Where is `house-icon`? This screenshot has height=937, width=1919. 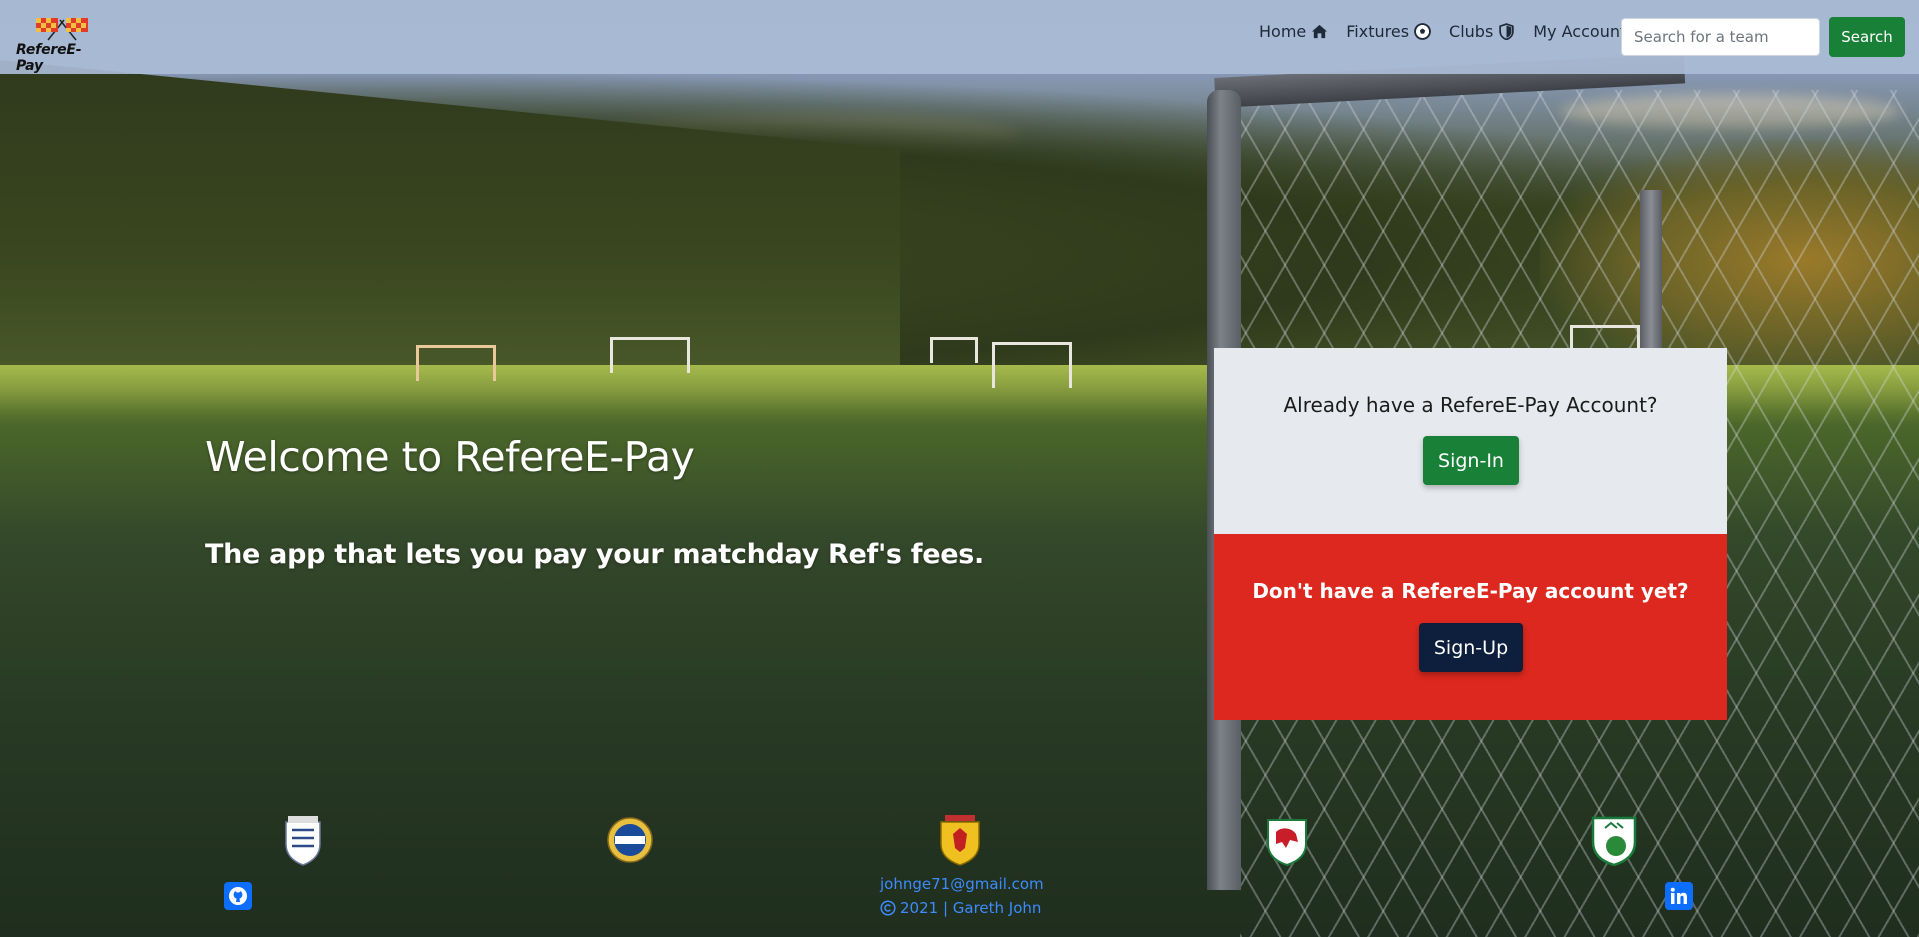 house-icon is located at coordinates (1320, 31).